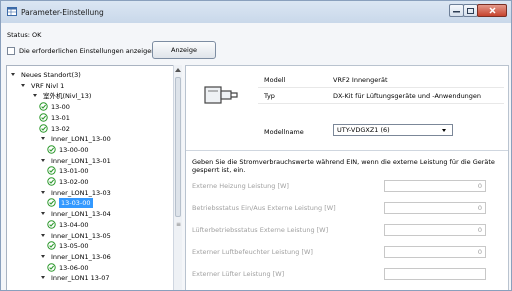 The image size is (512, 291). What do you see at coordinates (60, 107) in the screenshot?
I see `tree-node-label: 13-00` at bounding box center [60, 107].